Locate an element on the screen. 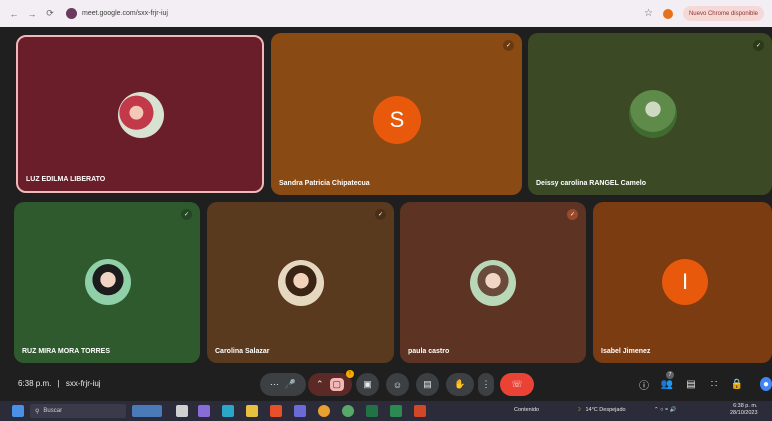 This screenshot has width=772, height=421. leave-call-button: ☏ is located at coordinates (517, 384).